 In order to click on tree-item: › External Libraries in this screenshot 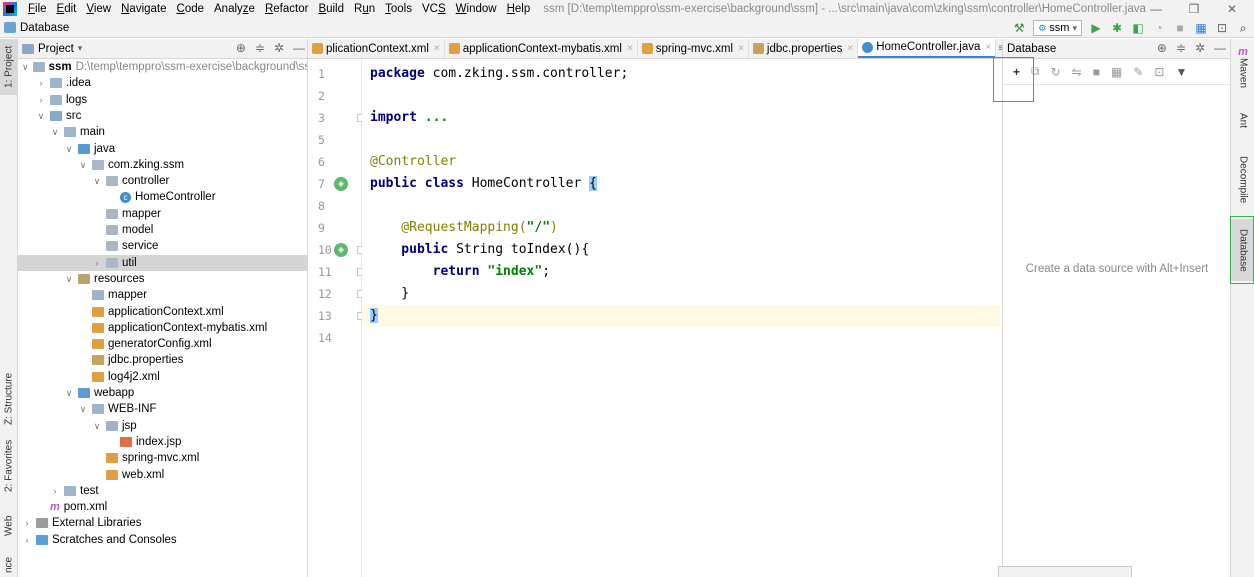, I will do `click(162, 523)`.